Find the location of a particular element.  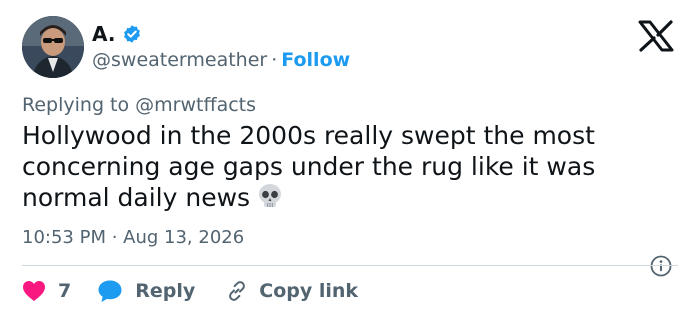

like-button: 7 is located at coordinates (46, 291).